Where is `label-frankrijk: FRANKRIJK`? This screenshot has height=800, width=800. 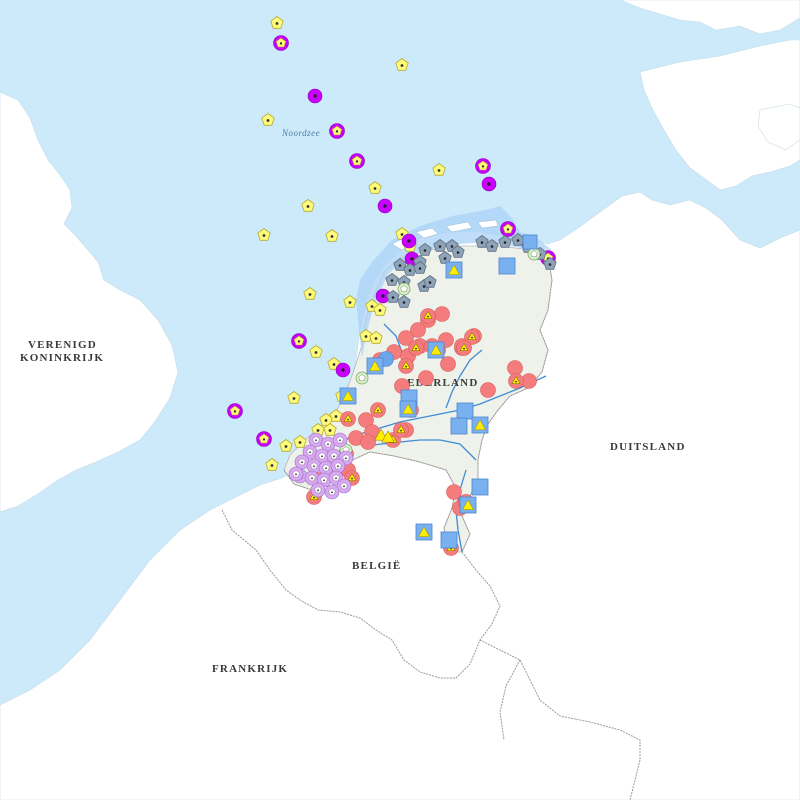 label-frankrijk: FRANKRIJK is located at coordinates (250, 669).